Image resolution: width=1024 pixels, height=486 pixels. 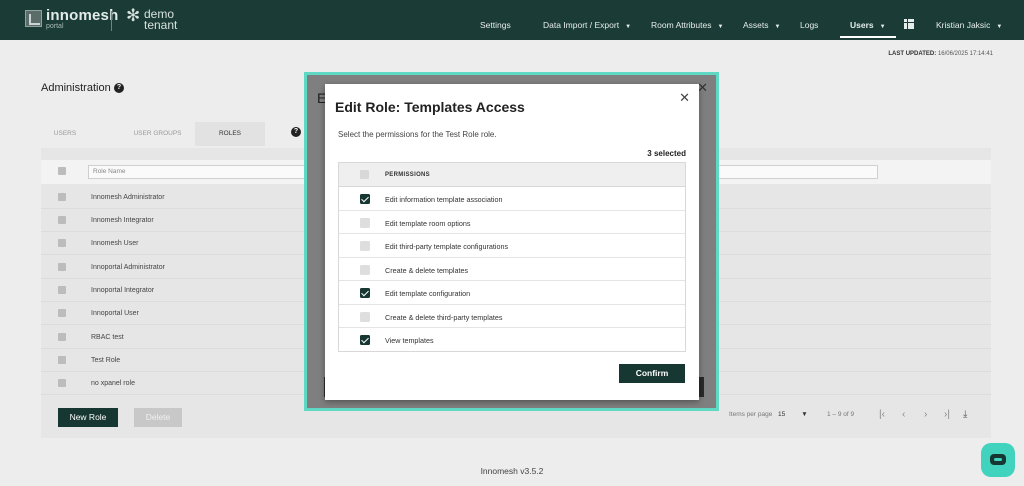 I want to click on role-name: no xpanel role, so click(x=113, y=383).